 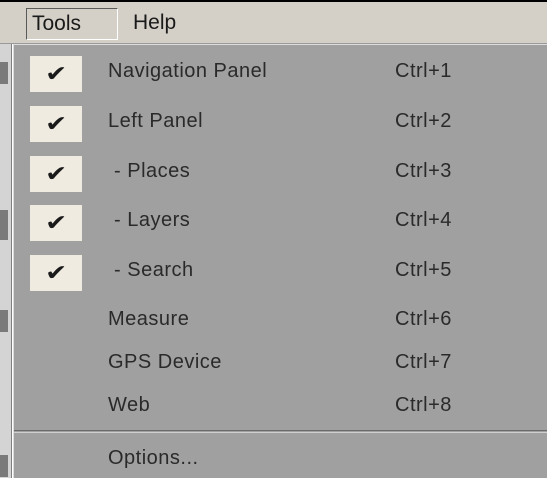 What do you see at coordinates (149, 220) in the screenshot?
I see `menu-item-label: - Layers` at bounding box center [149, 220].